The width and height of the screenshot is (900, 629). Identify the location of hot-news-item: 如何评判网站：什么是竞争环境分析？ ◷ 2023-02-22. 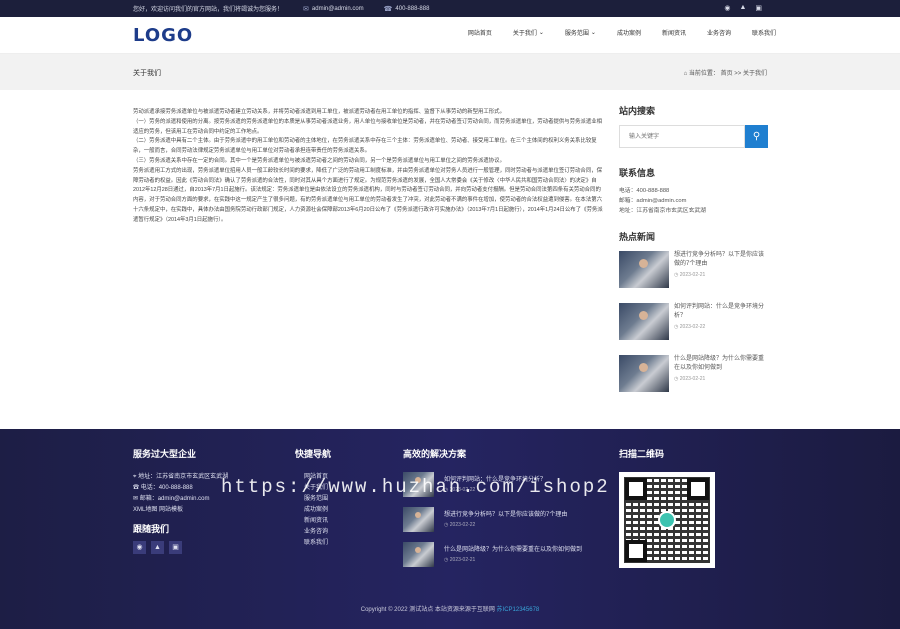
(693, 322).